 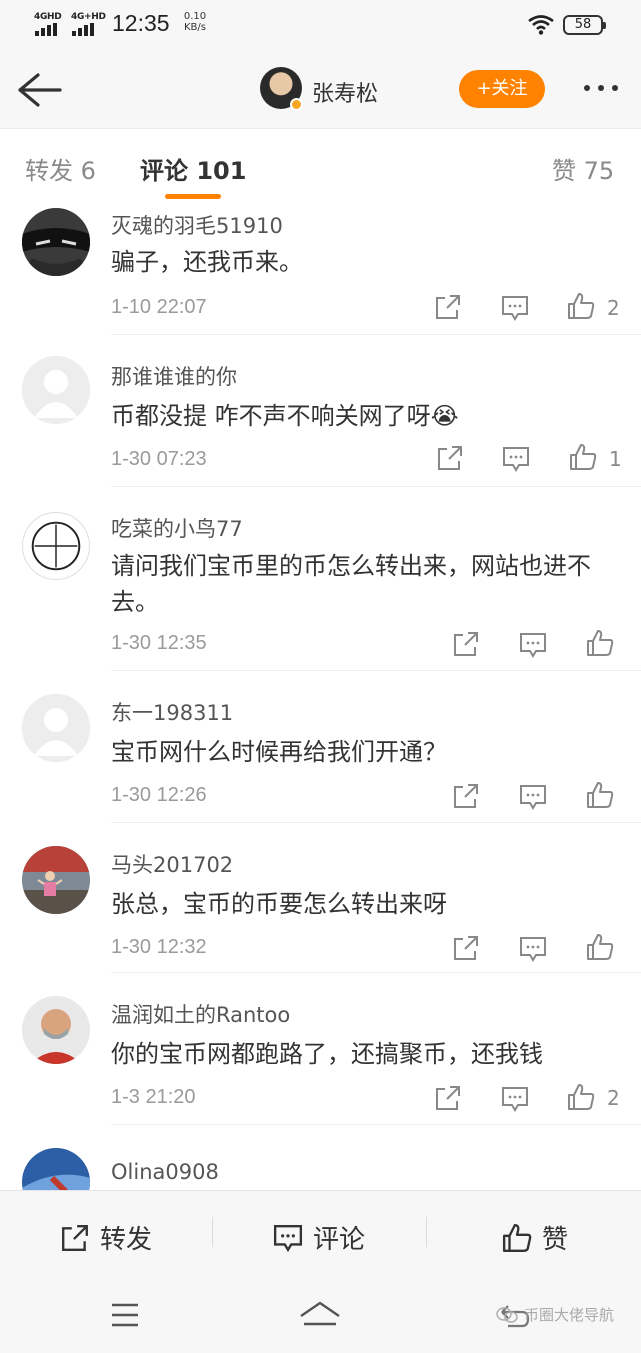 I want to click on comment-text: 骗子，还我币来。, so click(x=207, y=262).